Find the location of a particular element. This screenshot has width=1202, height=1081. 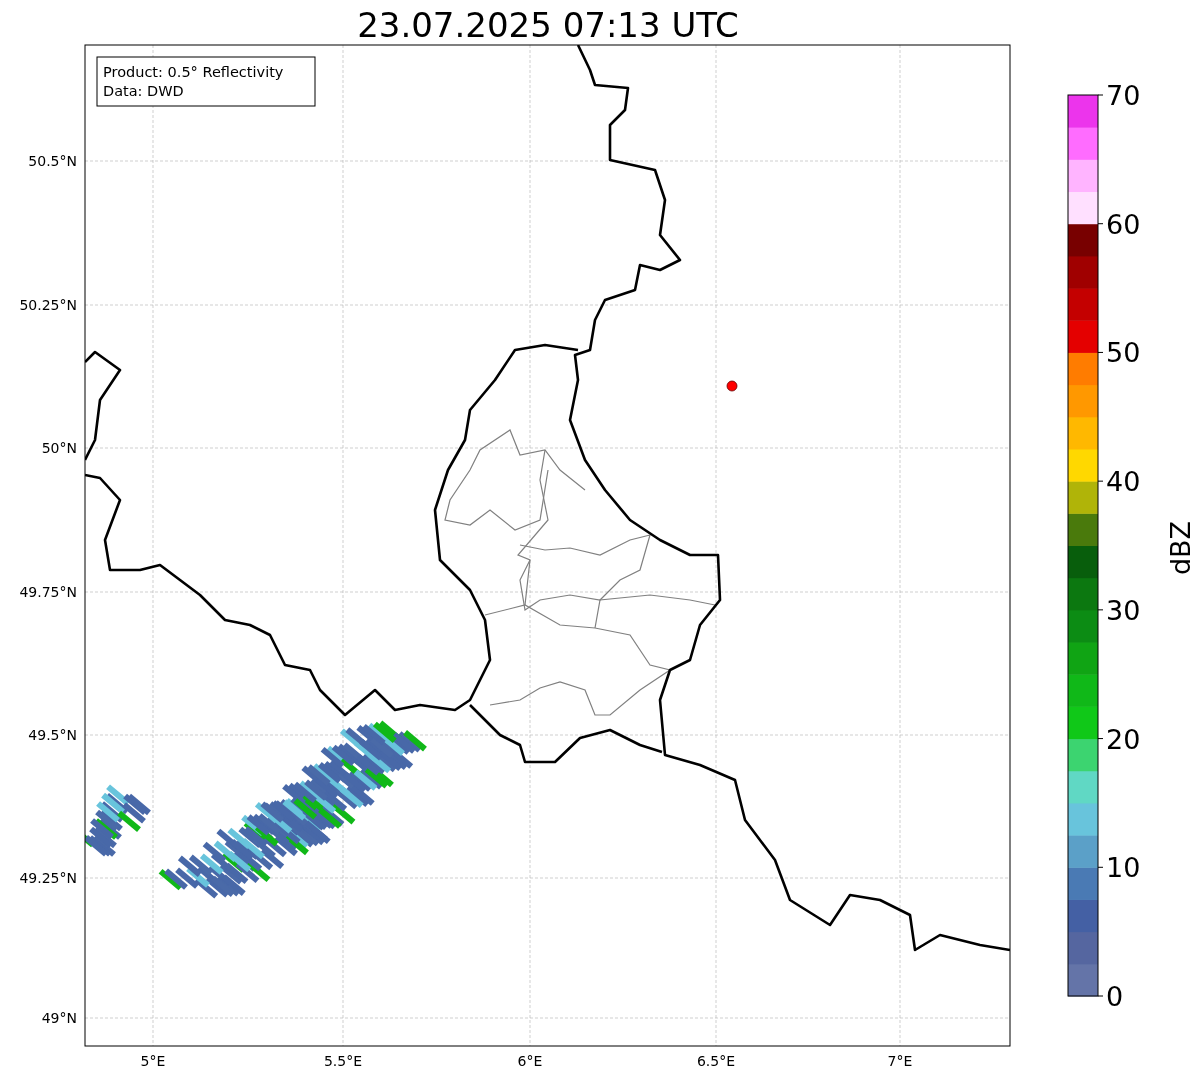

colorbar-tick-label: 40 is located at coordinates (1123, 482).